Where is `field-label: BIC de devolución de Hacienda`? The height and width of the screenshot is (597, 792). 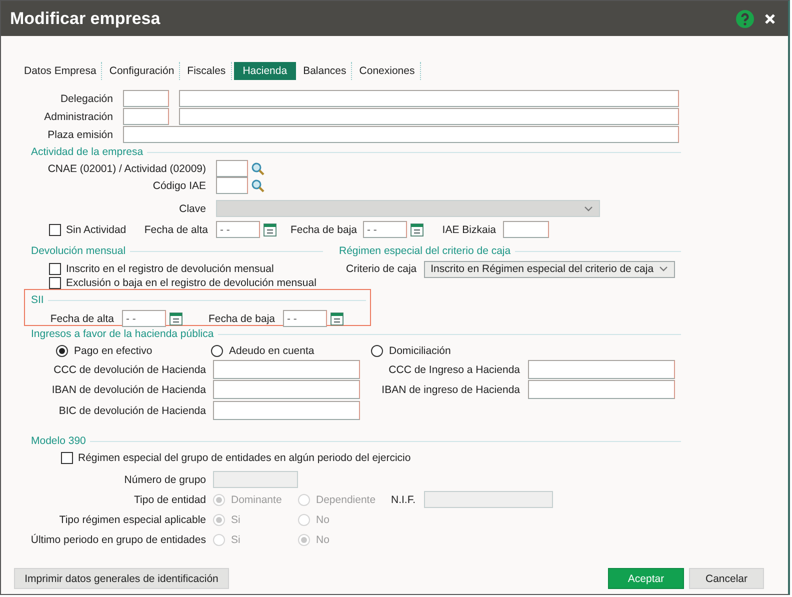 field-label: BIC de devolución de Hacienda is located at coordinates (132, 410).